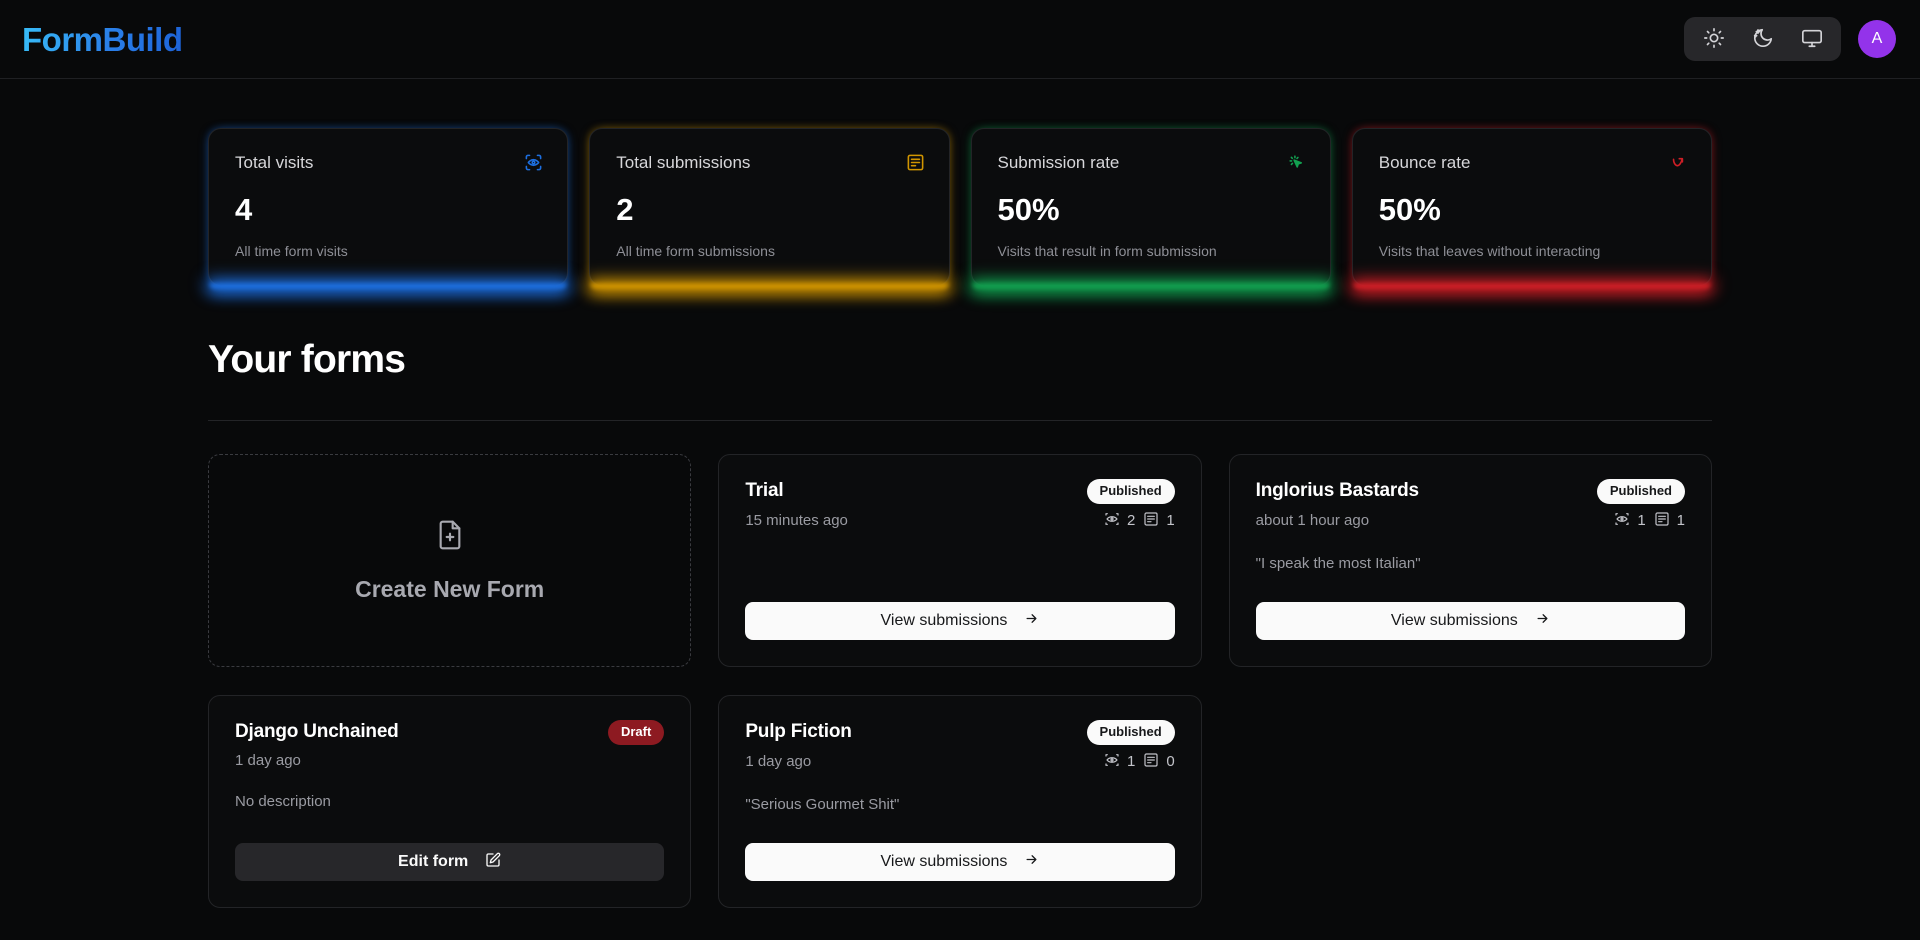 The width and height of the screenshot is (1920, 940). I want to click on visits-count: 2, so click(1131, 521).